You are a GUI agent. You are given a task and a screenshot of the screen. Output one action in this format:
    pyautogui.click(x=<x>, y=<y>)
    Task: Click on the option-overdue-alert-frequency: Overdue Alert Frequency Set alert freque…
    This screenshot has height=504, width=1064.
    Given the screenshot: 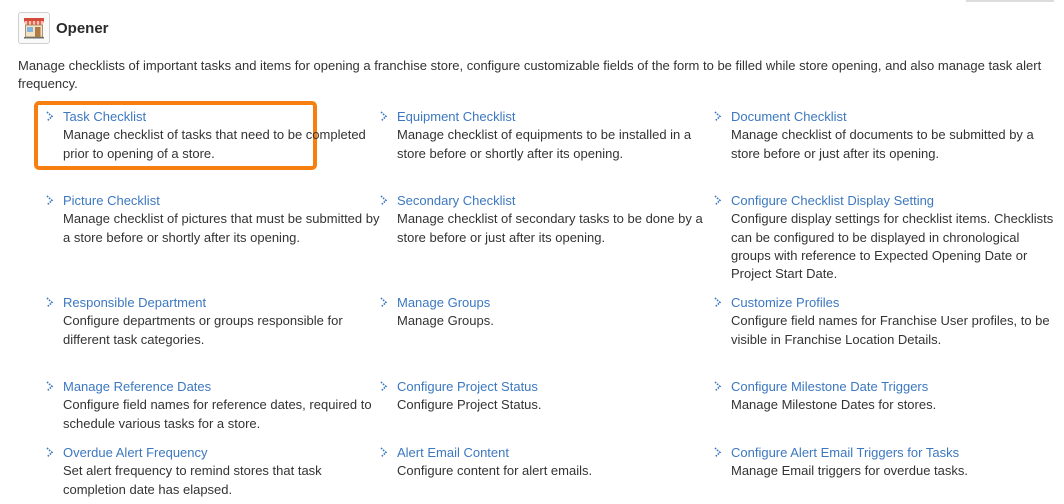 What is the action you would take?
    pyautogui.click(x=213, y=474)
    